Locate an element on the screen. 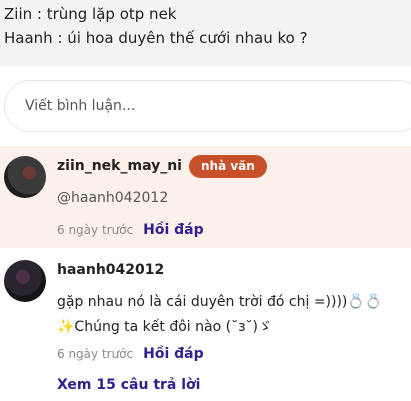 This screenshot has width=411, height=401. post-line: Haanh : úi hoa duyên thế cưới nhau ko ? is located at coordinates (156, 38).